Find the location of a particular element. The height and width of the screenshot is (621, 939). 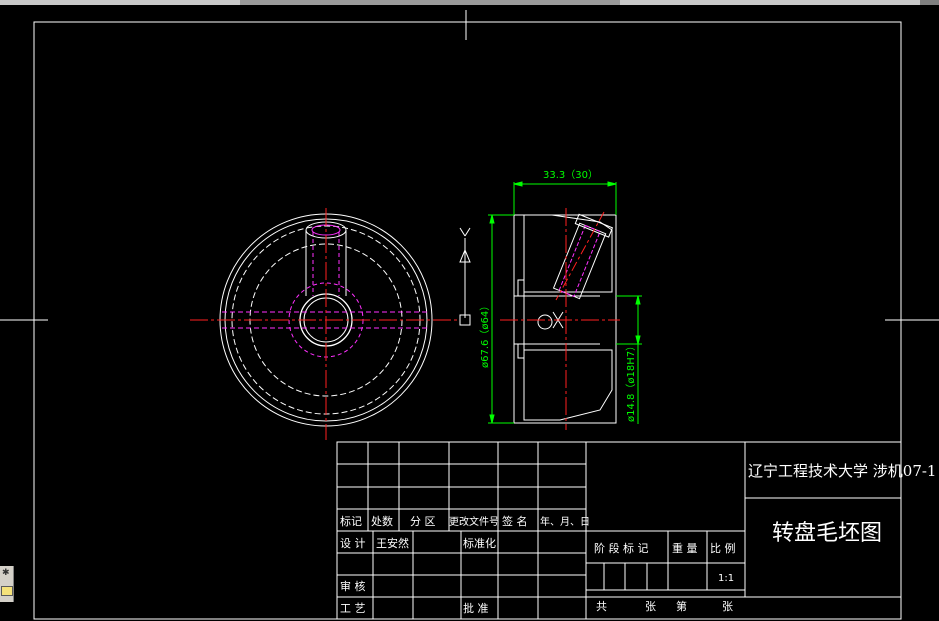

rev-header-1: 处数 is located at coordinates (382, 521).